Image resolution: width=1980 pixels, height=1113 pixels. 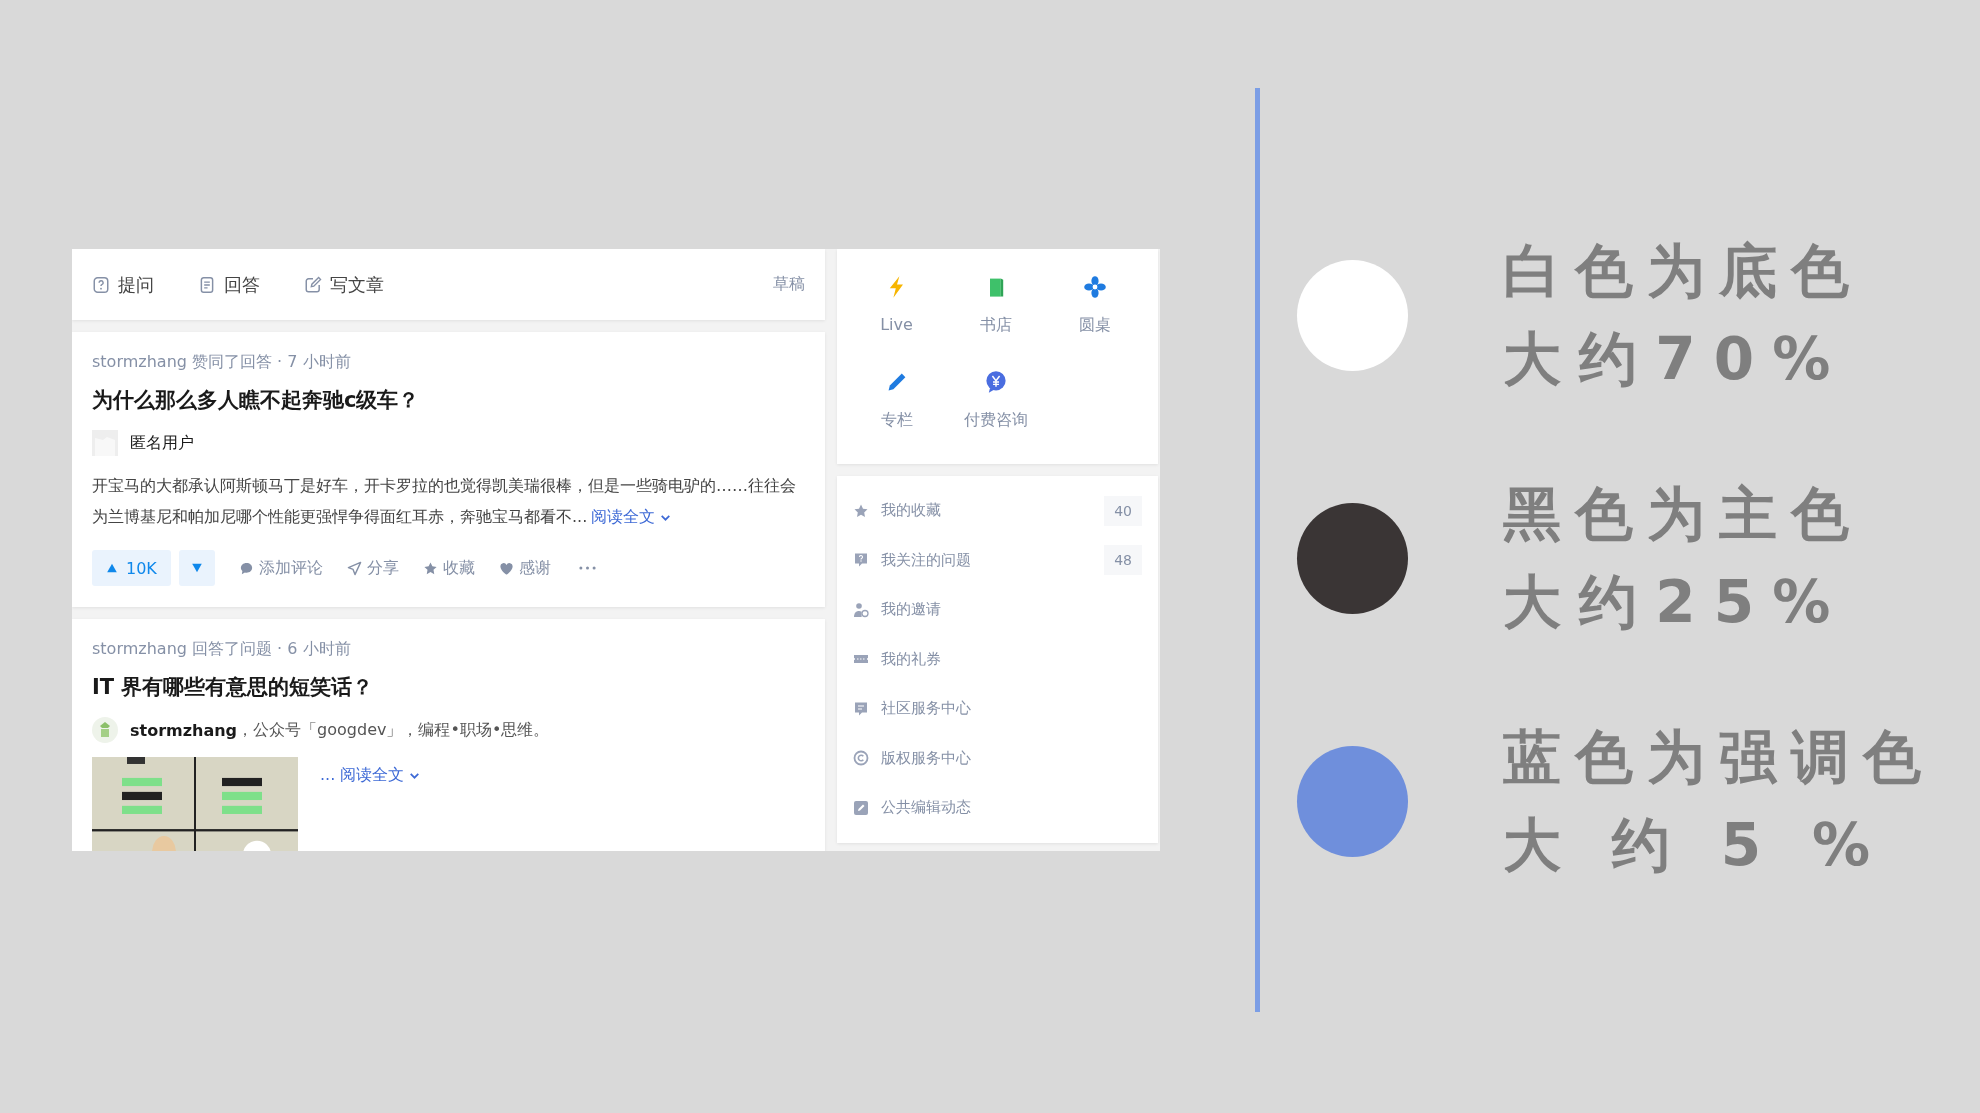 I want to click on action-button: 分享, so click(x=372, y=568).